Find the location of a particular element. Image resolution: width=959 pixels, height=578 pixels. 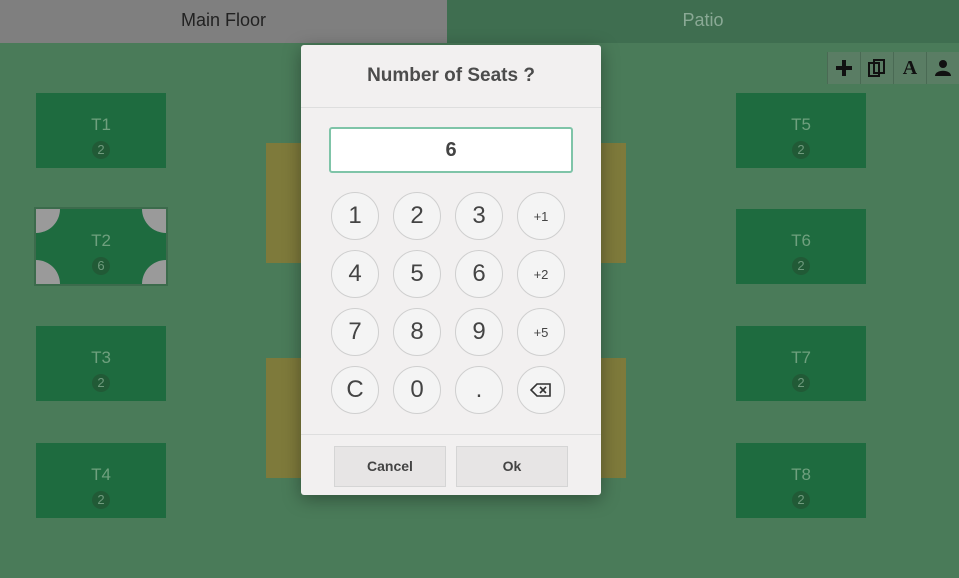

table-t1: T1 2 is located at coordinates (101, 130).